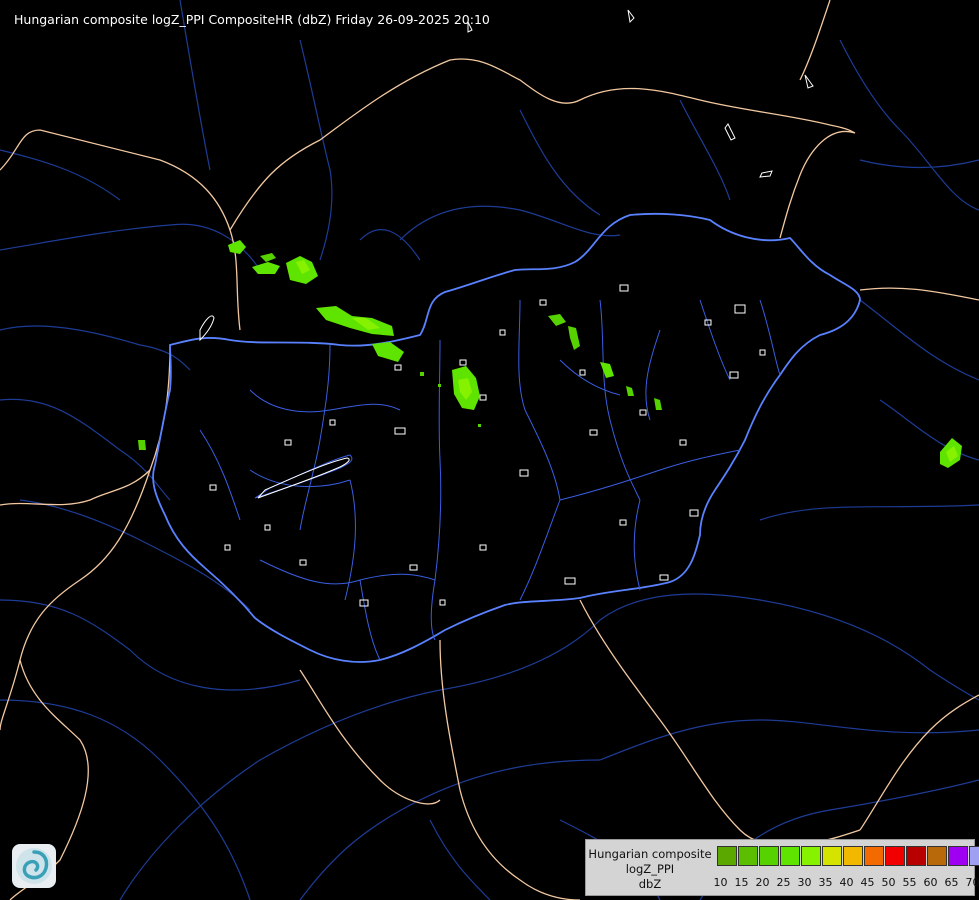 Image resolution: width=979 pixels, height=900 pixels. I want to click on legend-title-line: dbZ, so click(650, 884).